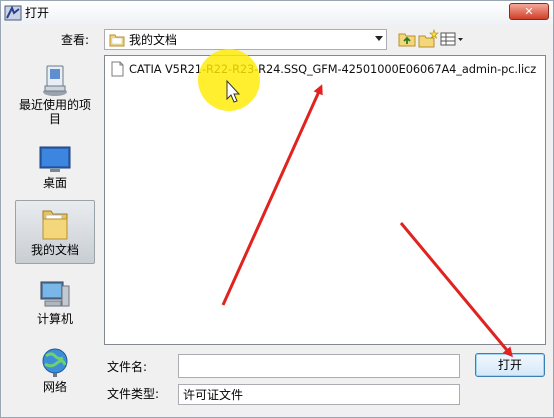 This screenshot has height=418, width=554. Describe the element at coordinates (456, 290) in the screenshot. I see `arrow-to-open-button` at that location.